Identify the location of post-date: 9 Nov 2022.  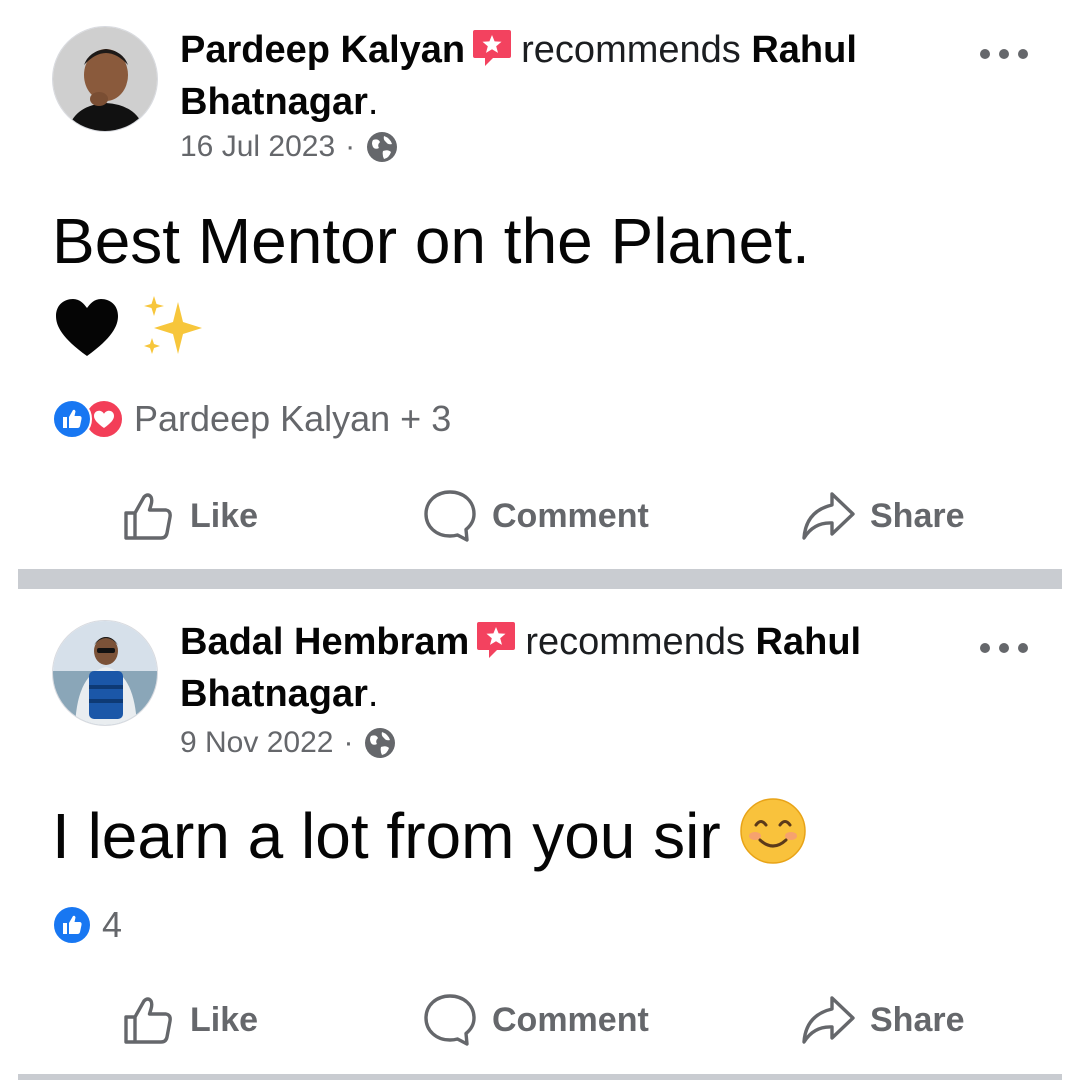
(256, 743).